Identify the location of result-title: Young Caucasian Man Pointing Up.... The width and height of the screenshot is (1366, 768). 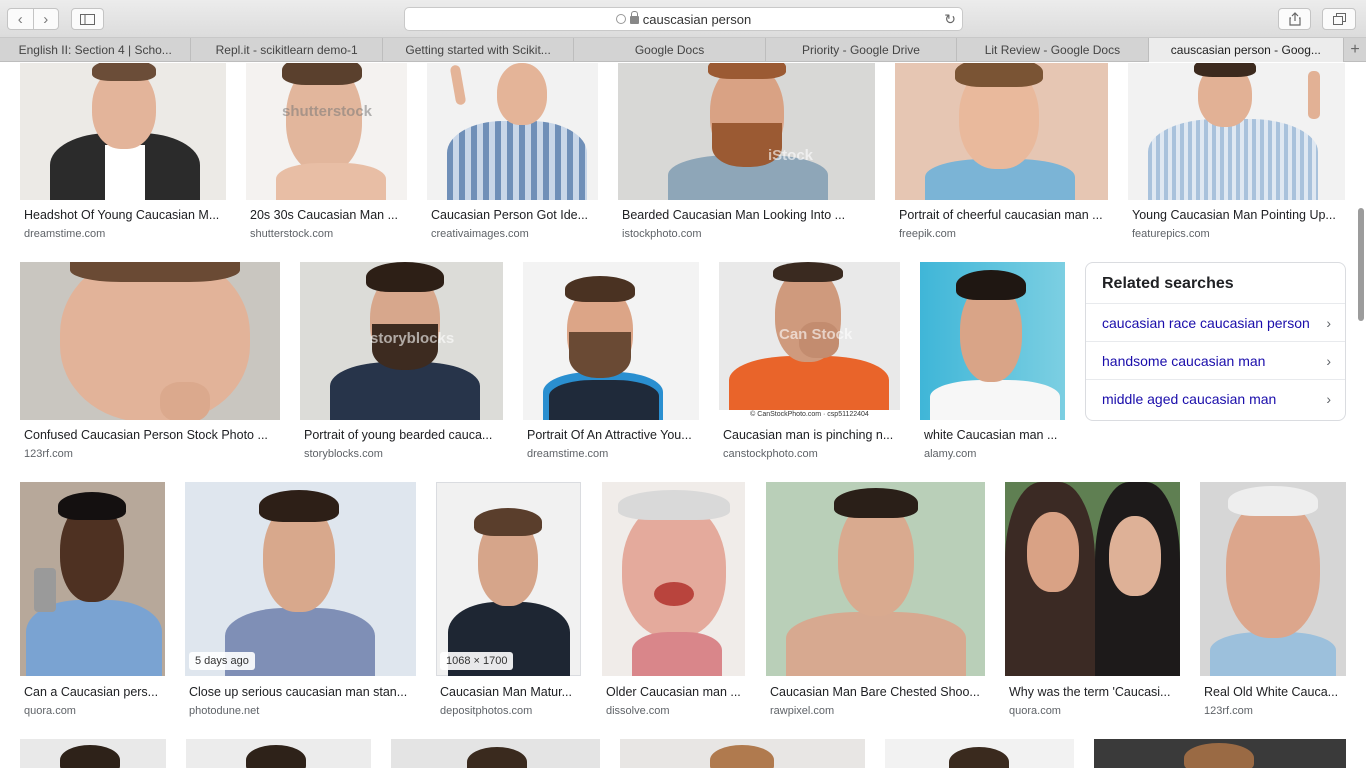
(1238, 215).